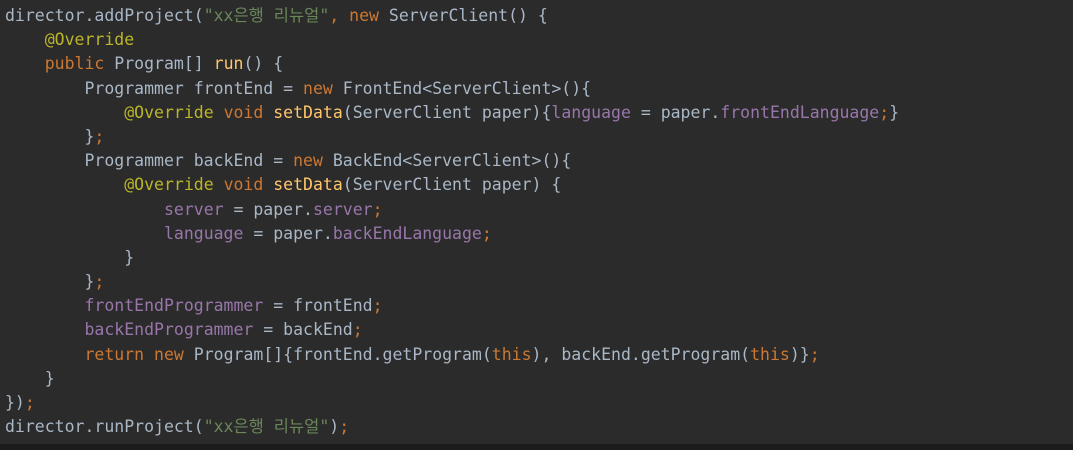 The width and height of the screenshot is (1073, 450). I want to click on code-token-field: frontEndLanguage, so click(800, 112).